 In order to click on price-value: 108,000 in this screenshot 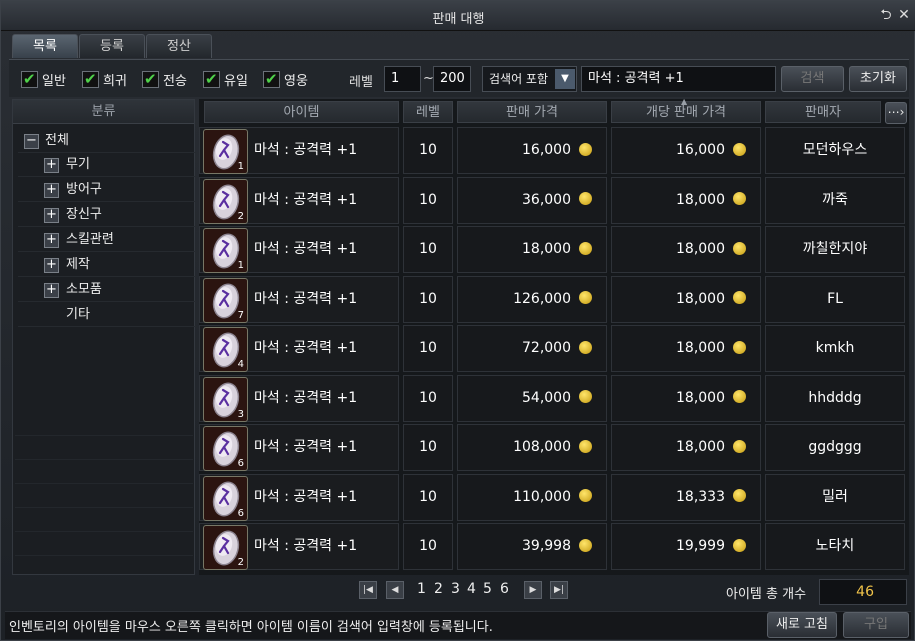, I will do `click(542, 447)`.